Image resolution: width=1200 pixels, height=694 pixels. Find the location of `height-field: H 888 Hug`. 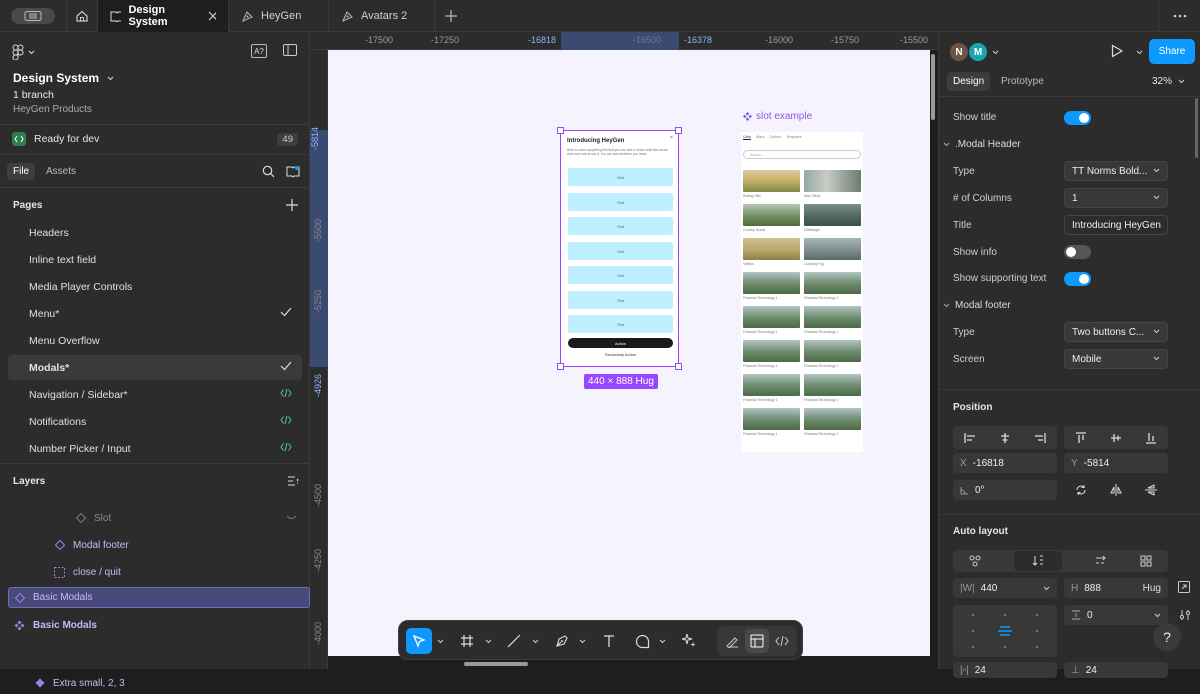

height-field: H 888 Hug is located at coordinates (1116, 588).